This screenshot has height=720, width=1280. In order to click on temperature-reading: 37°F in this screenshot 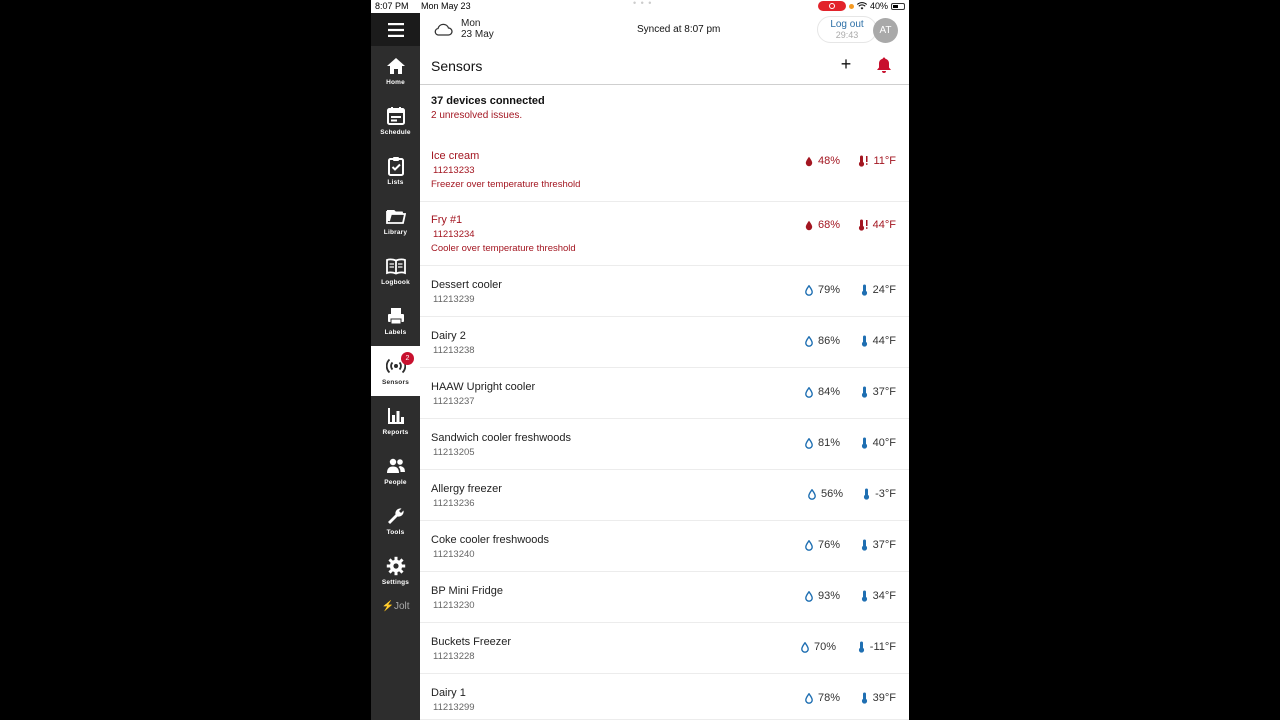, I will do `click(878, 545)`.